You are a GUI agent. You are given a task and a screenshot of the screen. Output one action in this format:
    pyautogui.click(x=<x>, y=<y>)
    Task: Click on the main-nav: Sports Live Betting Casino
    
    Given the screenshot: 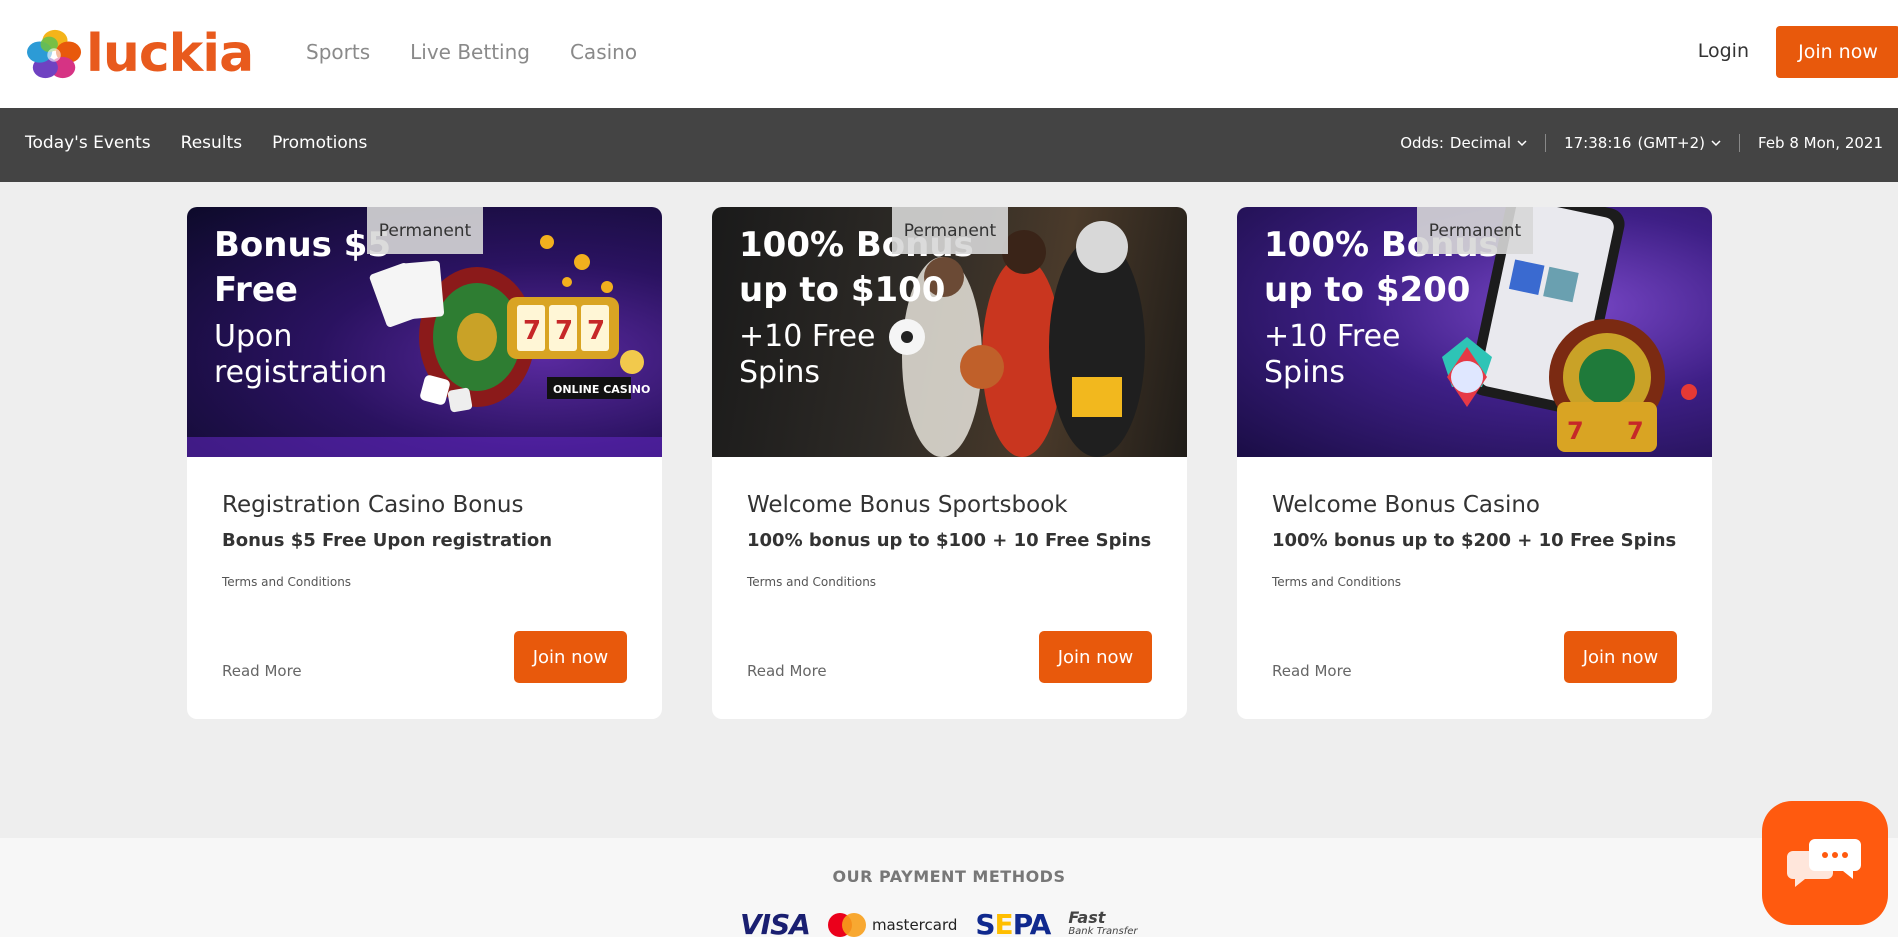 What is the action you would take?
    pyautogui.click(x=471, y=52)
    